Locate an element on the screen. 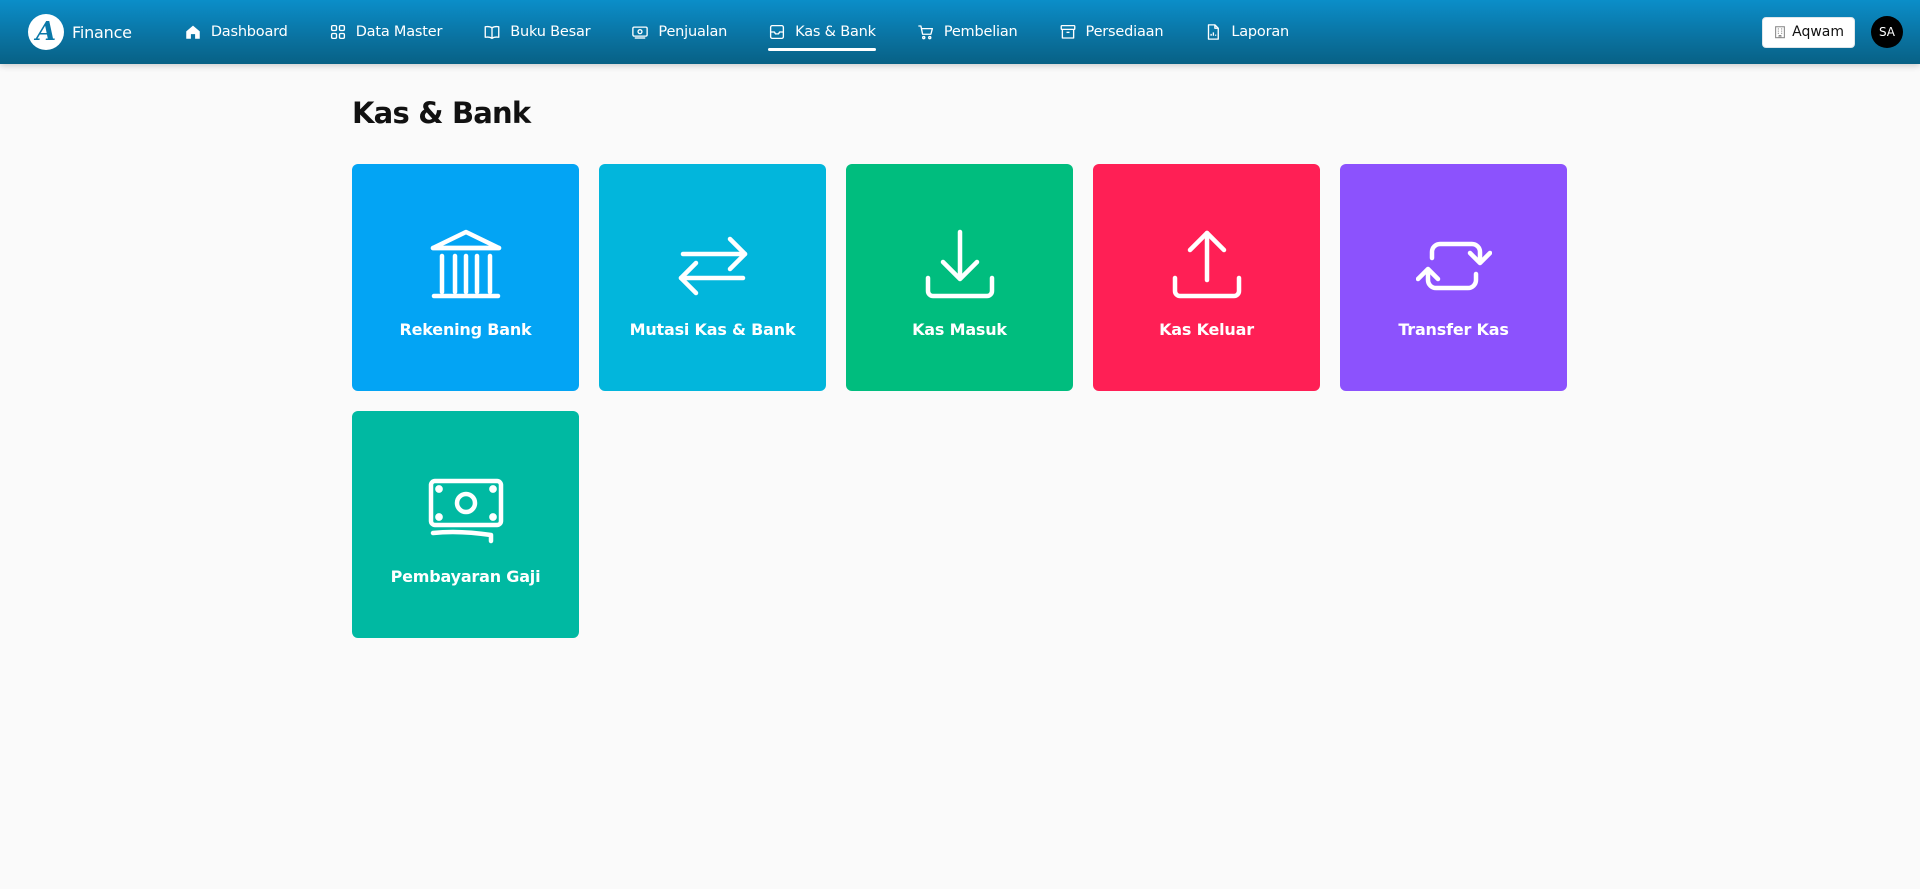 Image resolution: width=1920 pixels, height=889 pixels. card-kas-masuk: Kas Masuk is located at coordinates (959, 277).